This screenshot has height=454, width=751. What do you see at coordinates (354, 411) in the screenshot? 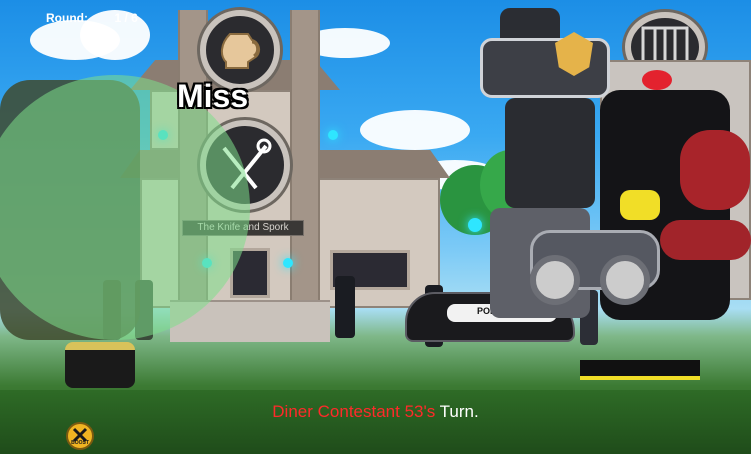
I see `turn-name: Diner Contestant 53's` at bounding box center [354, 411].